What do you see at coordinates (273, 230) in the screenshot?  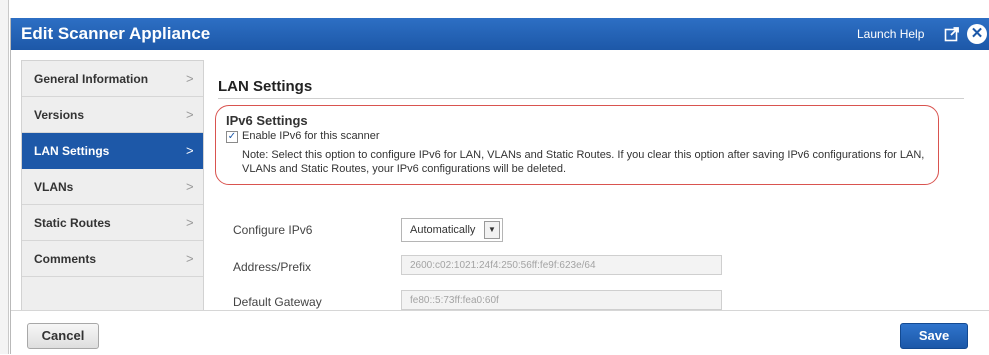 I see `configure-ipv6-label: Configure IPv6` at bounding box center [273, 230].